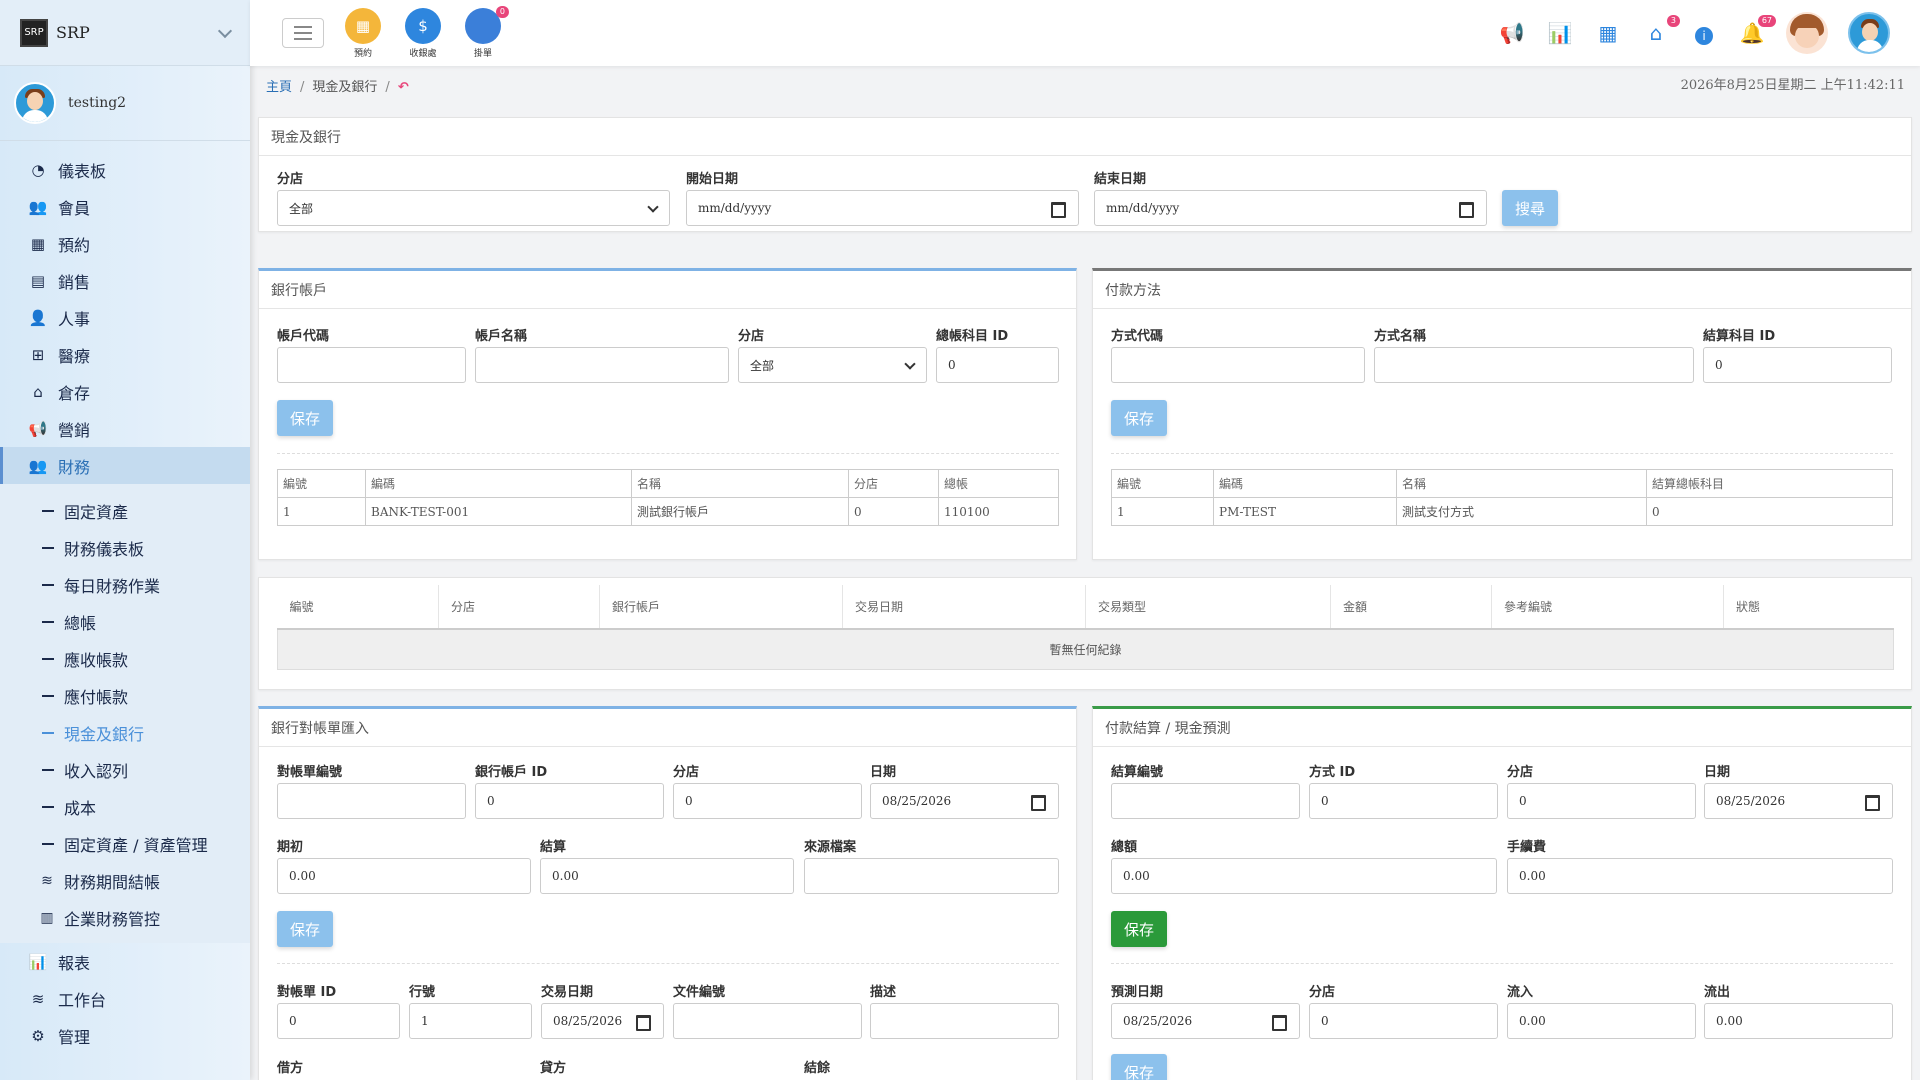 The width and height of the screenshot is (1920, 1080). I want to click on column-header: 狀態, so click(1808, 607).